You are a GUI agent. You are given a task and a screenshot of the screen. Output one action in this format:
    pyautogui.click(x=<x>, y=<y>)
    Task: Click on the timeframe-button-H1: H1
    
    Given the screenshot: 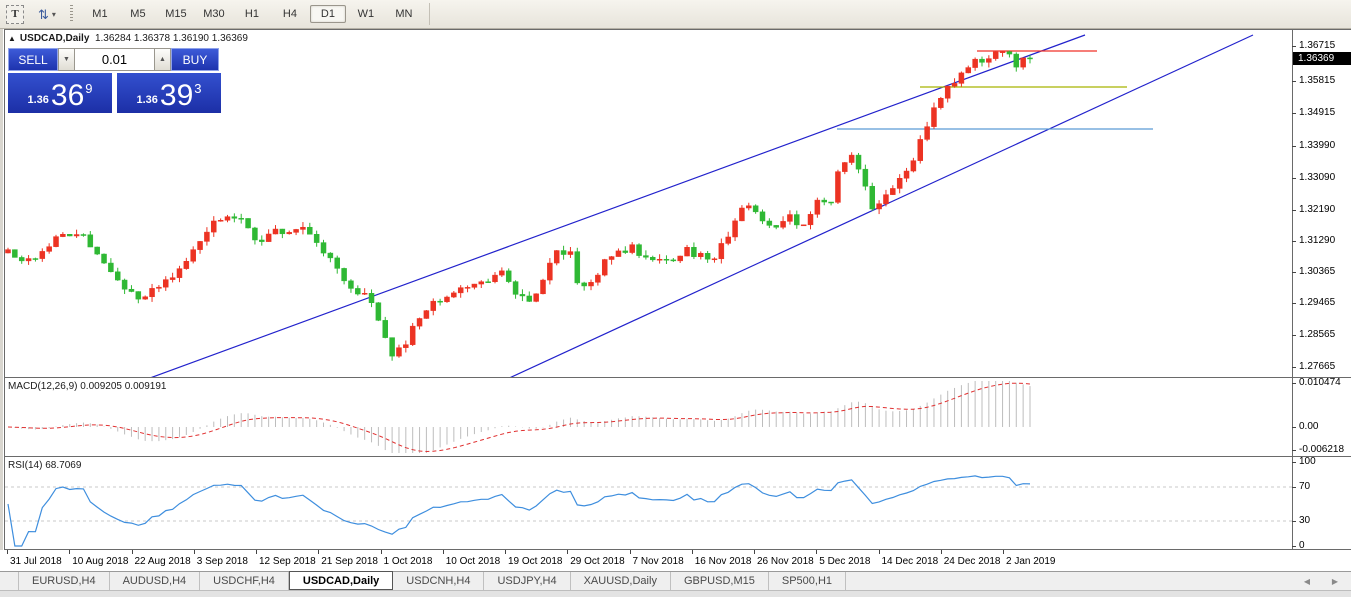 What is the action you would take?
    pyautogui.click(x=252, y=14)
    